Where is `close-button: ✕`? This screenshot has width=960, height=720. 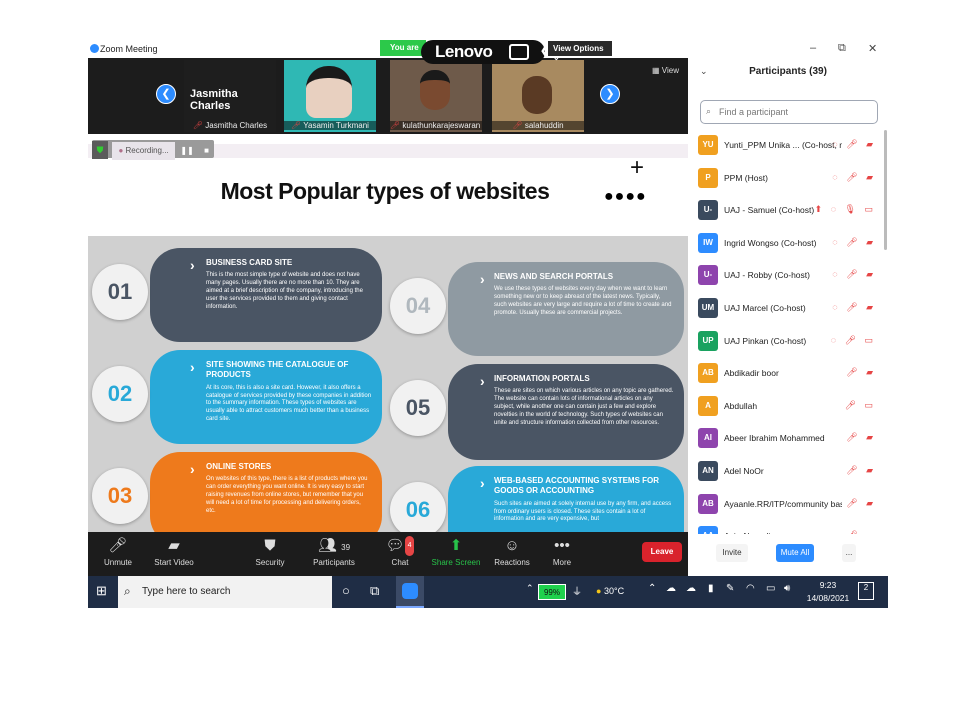 close-button: ✕ is located at coordinates (872, 48).